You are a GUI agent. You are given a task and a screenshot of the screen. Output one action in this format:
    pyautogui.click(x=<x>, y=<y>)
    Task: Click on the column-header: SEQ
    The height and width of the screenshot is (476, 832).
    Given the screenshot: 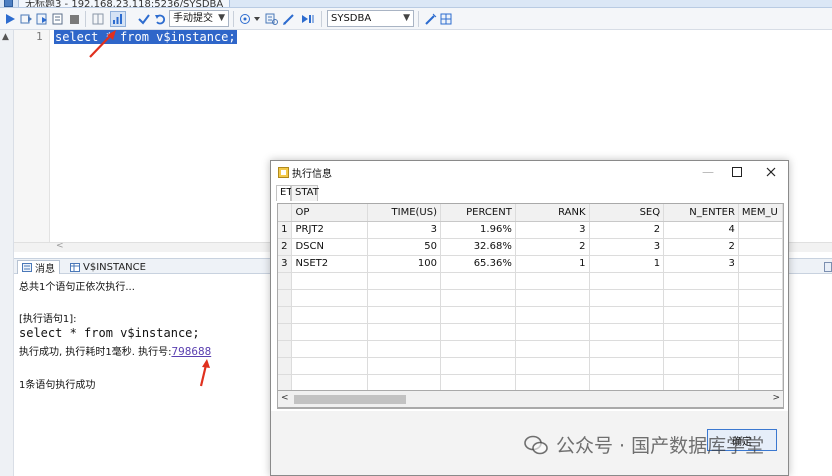 What is the action you would take?
    pyautogui.click(x=627, y=213)
    